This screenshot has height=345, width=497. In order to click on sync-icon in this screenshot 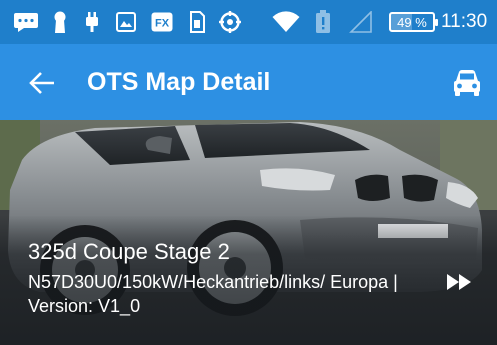, I will do `click(230, 22)`.